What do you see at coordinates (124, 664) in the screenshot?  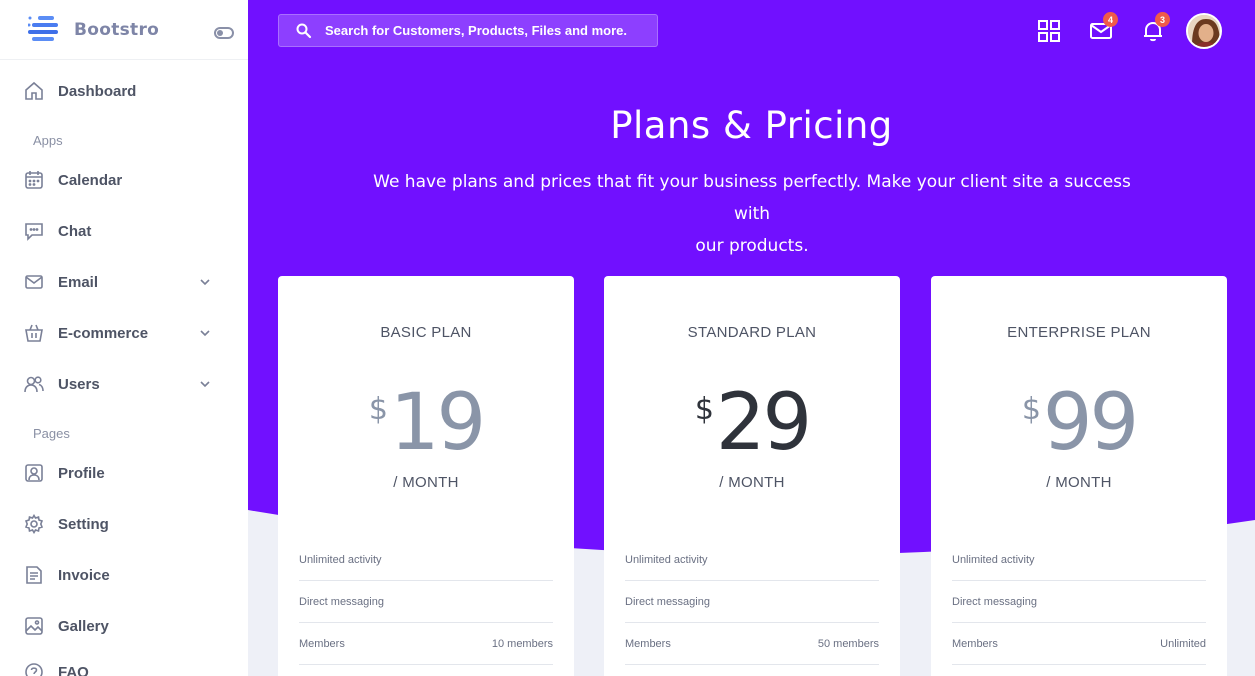 I see `sidebar-item-faq: FAQ` at bounding box center [124, 664].